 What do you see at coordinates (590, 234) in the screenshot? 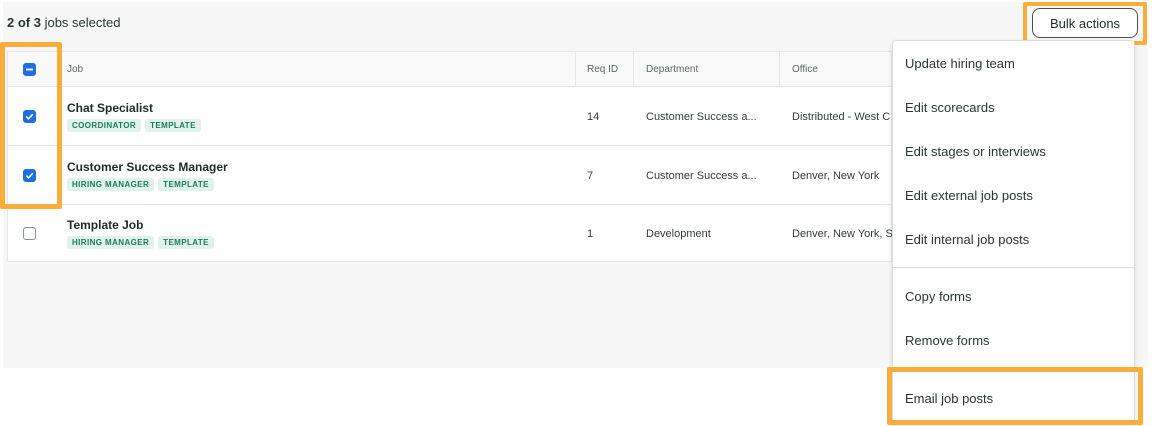
I see `req-id: 1` at bounding box center [590, 234].